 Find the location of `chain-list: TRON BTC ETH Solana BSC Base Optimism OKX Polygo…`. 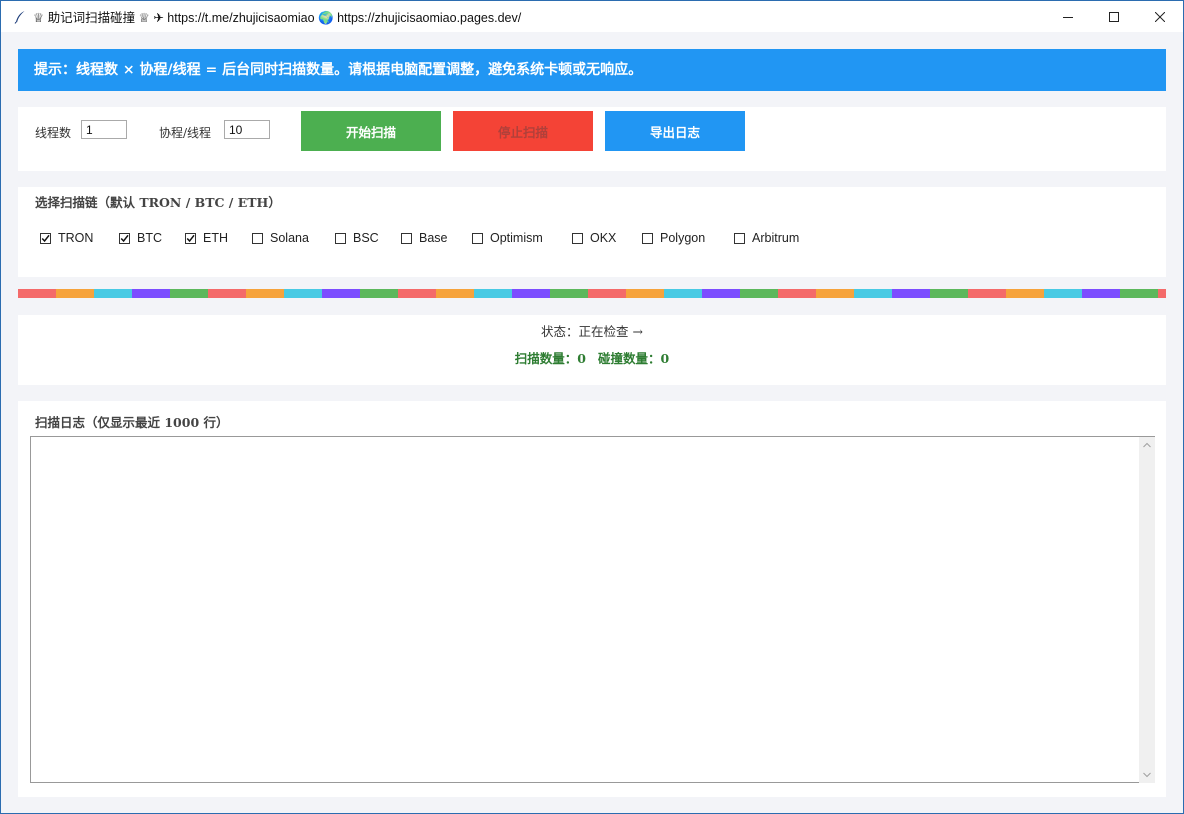

chain-list: TRON BTC ETH Solana BSC Base Optimism OKX Polygo… is located at coordinates (592, 240).